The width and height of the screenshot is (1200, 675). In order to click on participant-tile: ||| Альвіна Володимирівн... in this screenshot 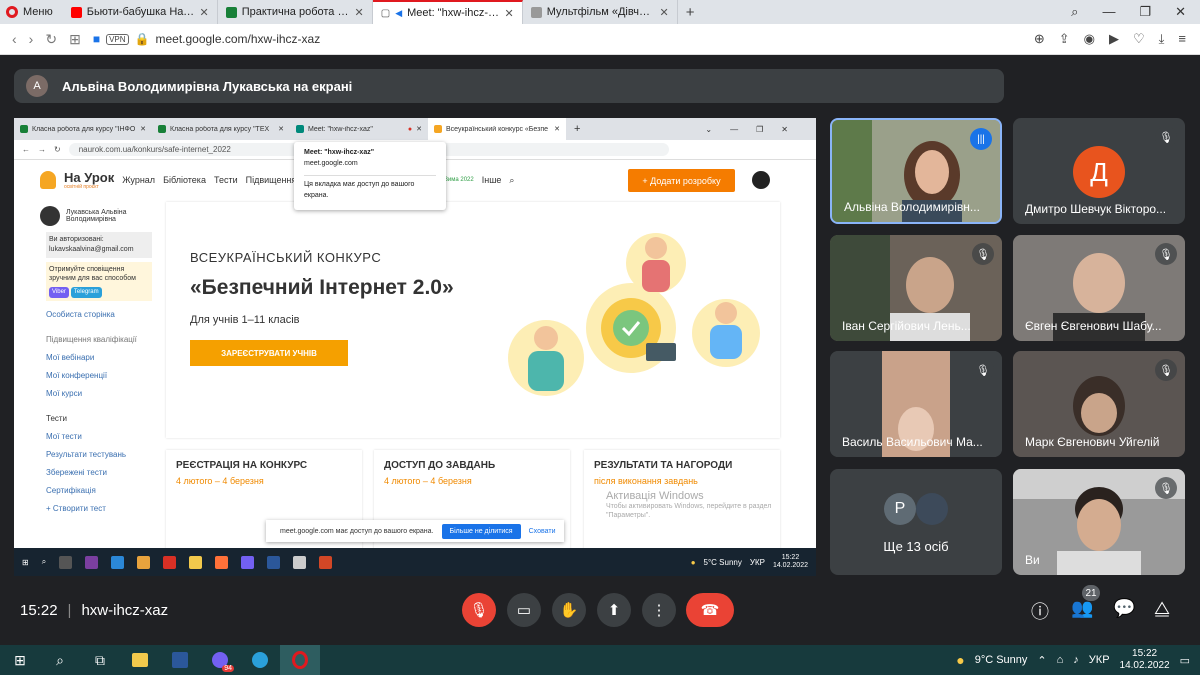, I will do `click(916, 171)`.